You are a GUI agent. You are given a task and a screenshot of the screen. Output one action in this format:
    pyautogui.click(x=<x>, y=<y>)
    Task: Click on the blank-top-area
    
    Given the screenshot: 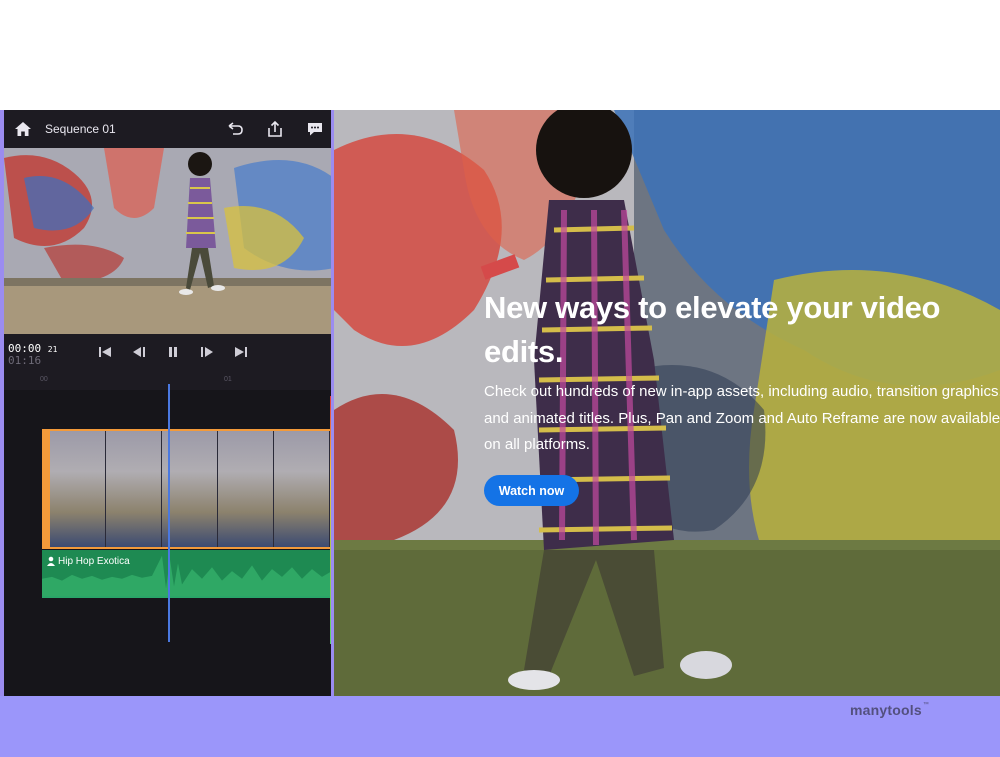 What is the action you would take?
    pyautogui.click(x=500, y=55)
    